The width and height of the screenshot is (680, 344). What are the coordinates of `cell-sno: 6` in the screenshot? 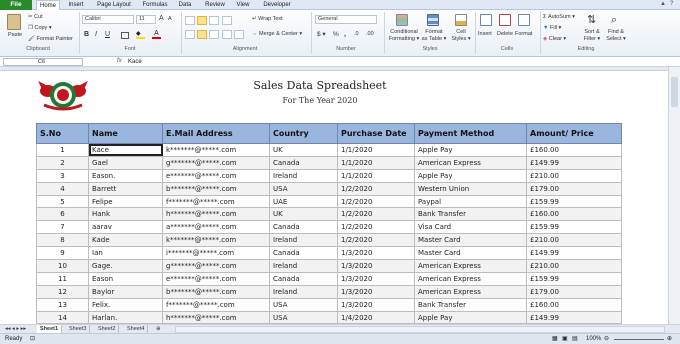 It's located at (62, 214).